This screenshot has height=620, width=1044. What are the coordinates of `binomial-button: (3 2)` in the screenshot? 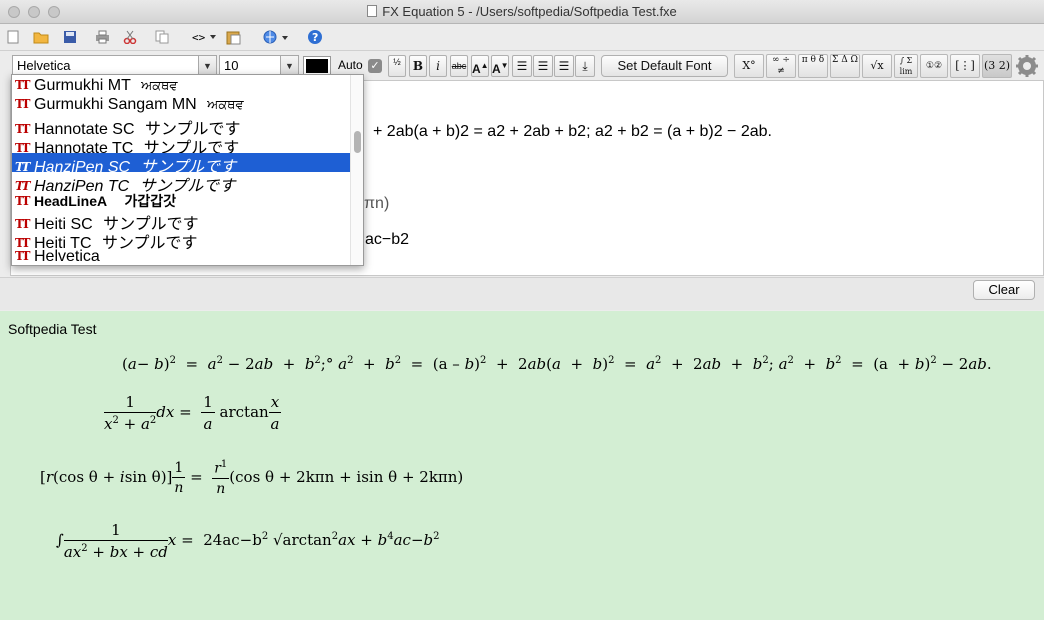 It's located at (997, 66).